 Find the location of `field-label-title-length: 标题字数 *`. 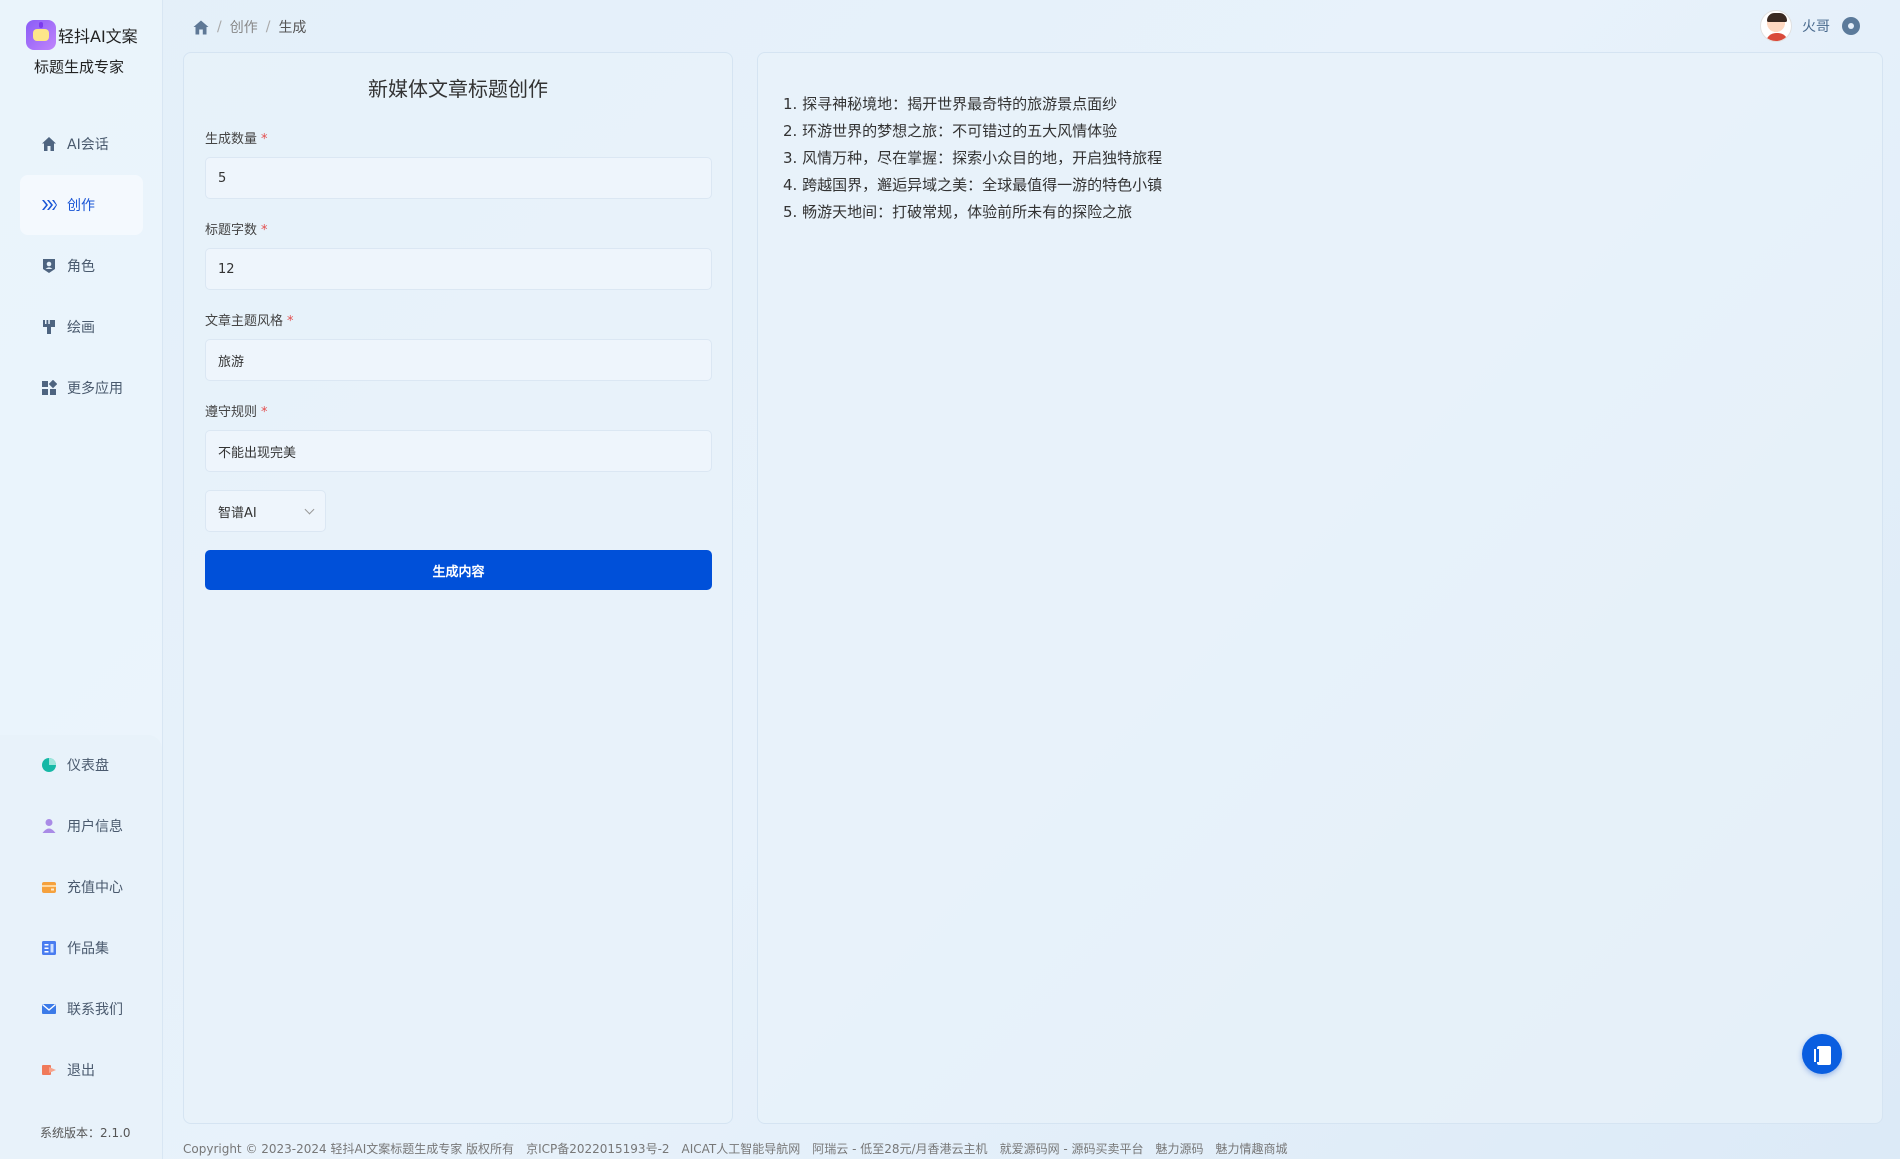

field-label-title-length: 标题字数 * is located at coordinates (236, 228).